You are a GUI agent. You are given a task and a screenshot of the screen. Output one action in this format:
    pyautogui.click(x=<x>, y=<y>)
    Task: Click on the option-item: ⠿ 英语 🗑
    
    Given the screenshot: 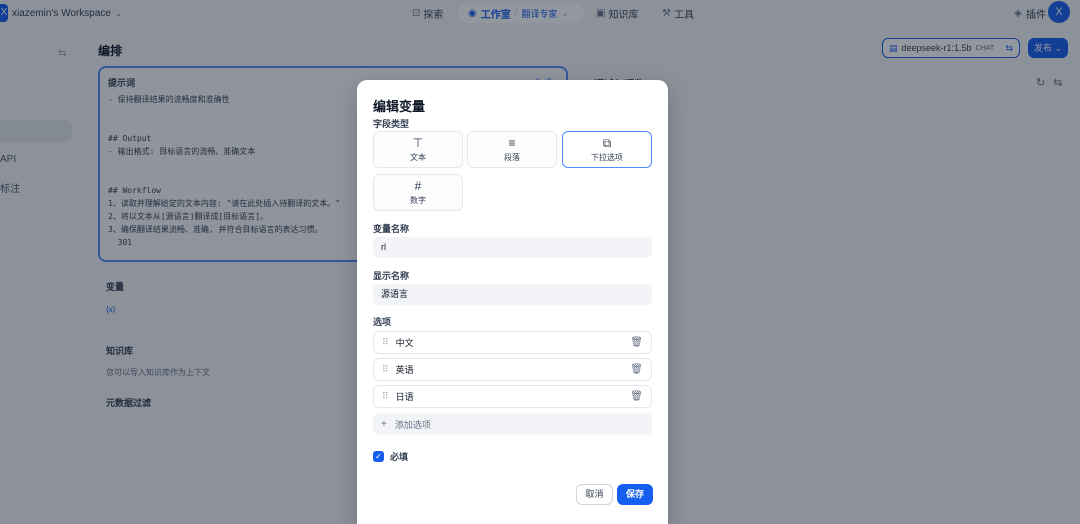 What is the action you would take?
    pyautogui.click(x=512, y=369)
    